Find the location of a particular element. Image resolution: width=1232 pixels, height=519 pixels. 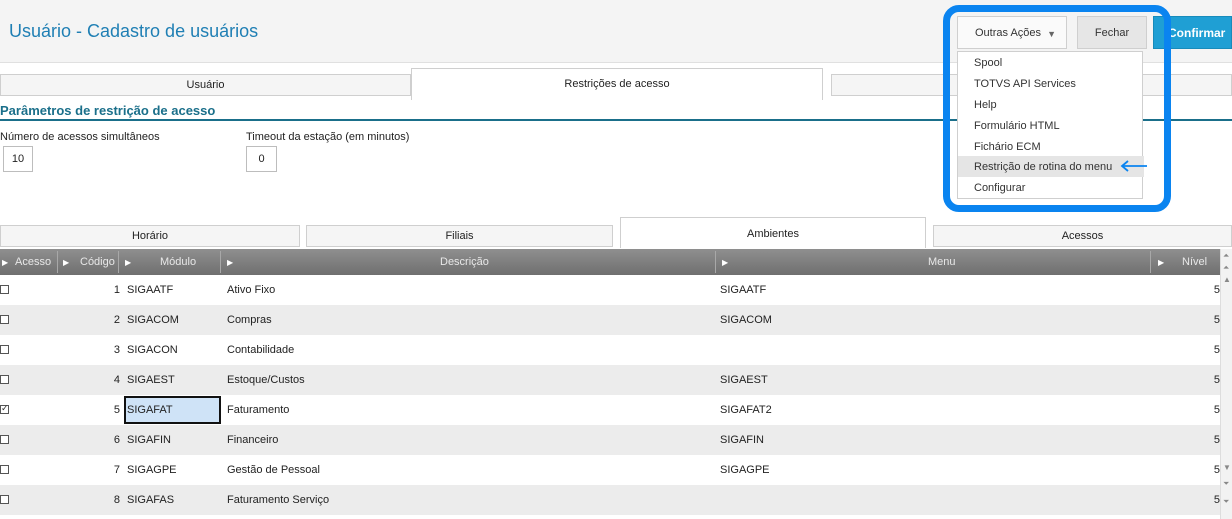

table-row: 3 SIGACON Contabilidade 5 is located at coordinates (610, 350).